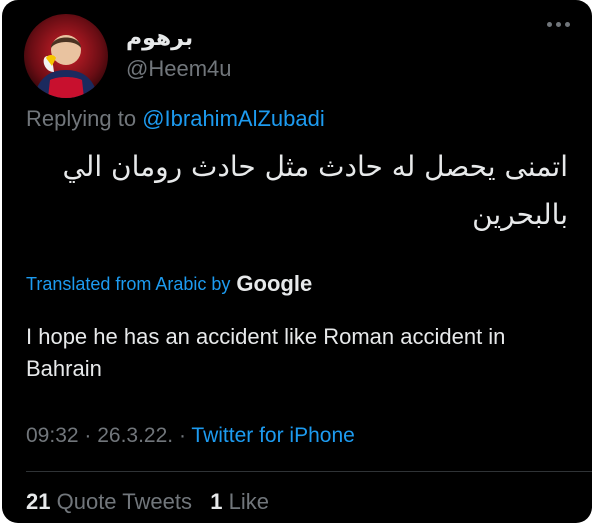 The width and height of the screenshot is (596, 527). What do you see at coordinates (108, 435) in the screenshot?
I see `tweet-timestamp: 09:32 · 26.3.22. ·` at bounding box center [108, 435].